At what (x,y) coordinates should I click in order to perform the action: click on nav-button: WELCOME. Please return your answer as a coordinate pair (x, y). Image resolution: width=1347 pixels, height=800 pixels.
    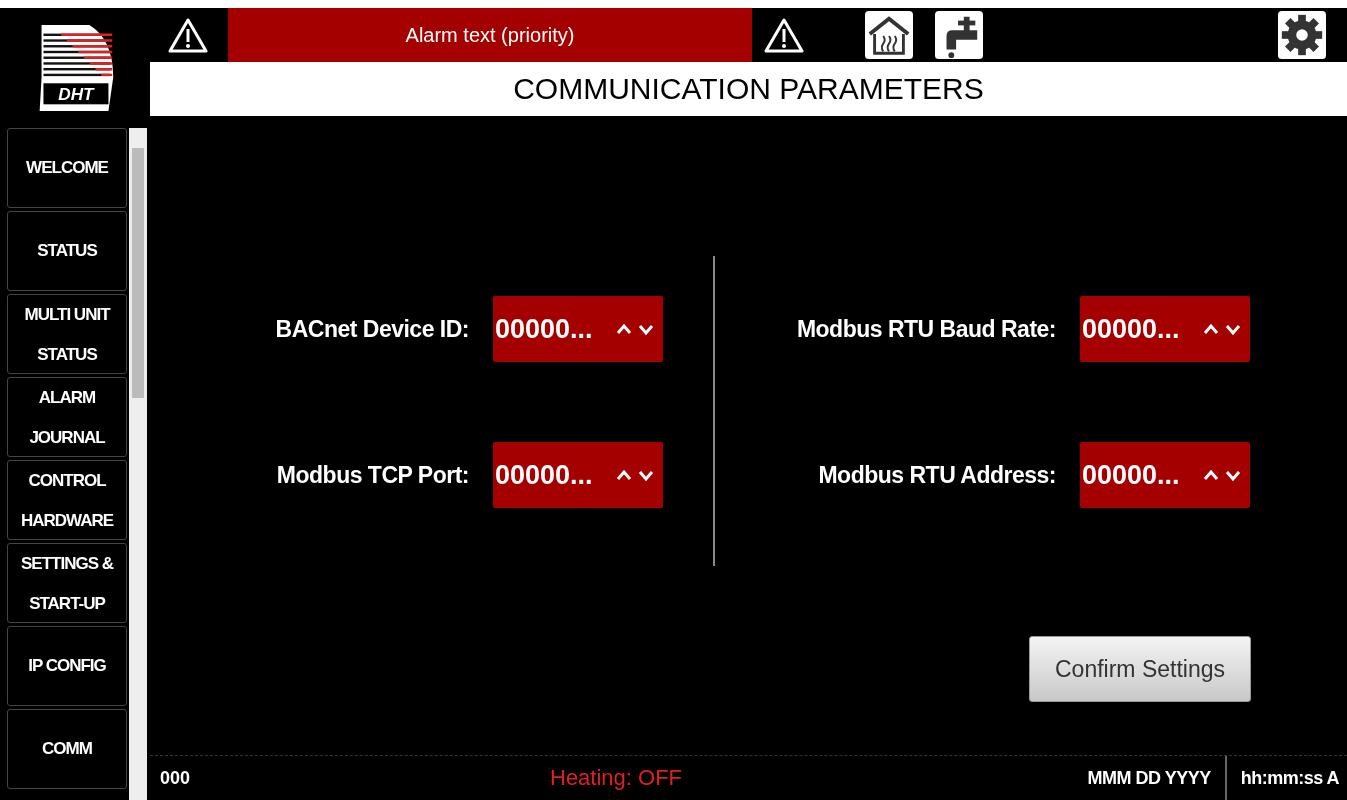
    Looking at the image, I should click on (67, 168).